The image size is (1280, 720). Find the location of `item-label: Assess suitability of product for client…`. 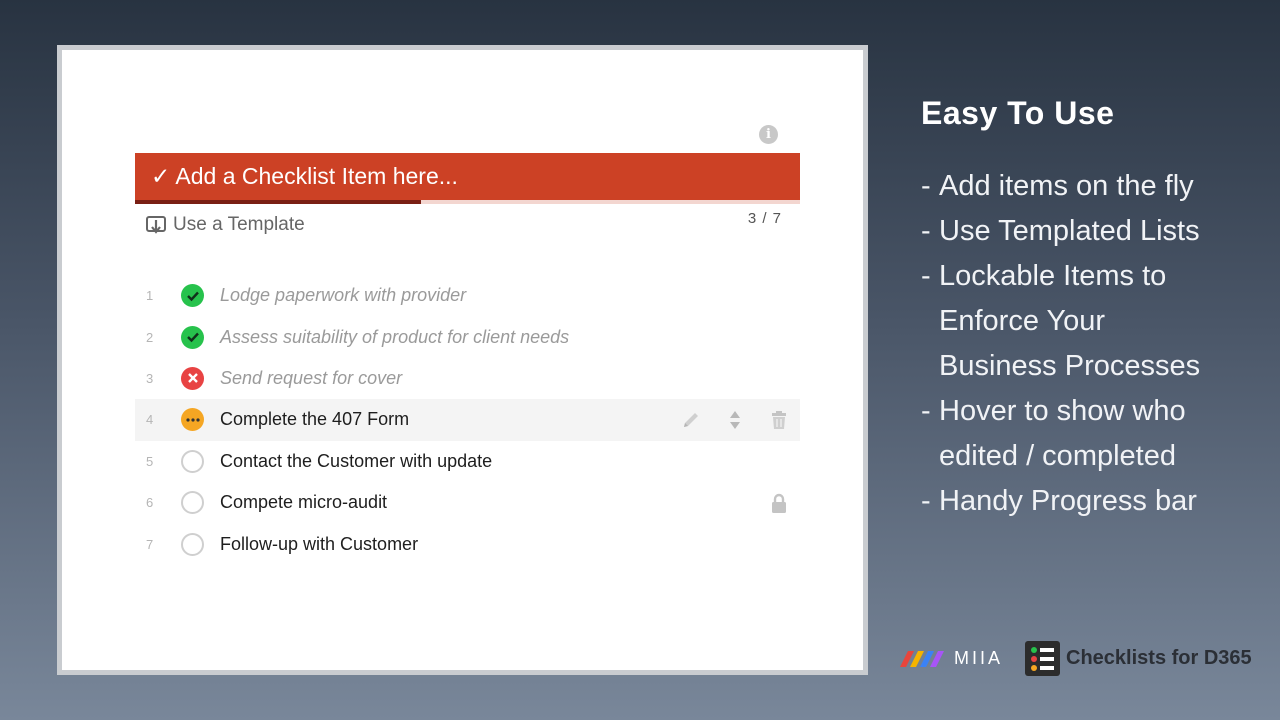

item-label: Assess suitability of product for client… is located at coordinates (395, 336).